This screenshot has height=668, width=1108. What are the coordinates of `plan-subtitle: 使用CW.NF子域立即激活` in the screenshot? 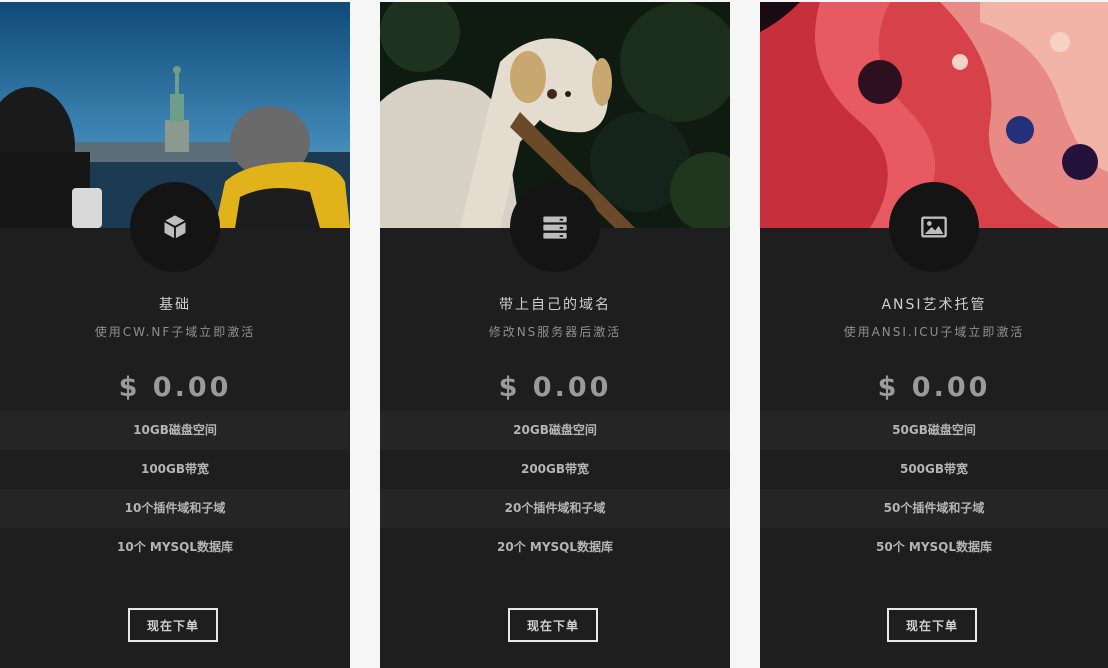 It's located at (175, 332).